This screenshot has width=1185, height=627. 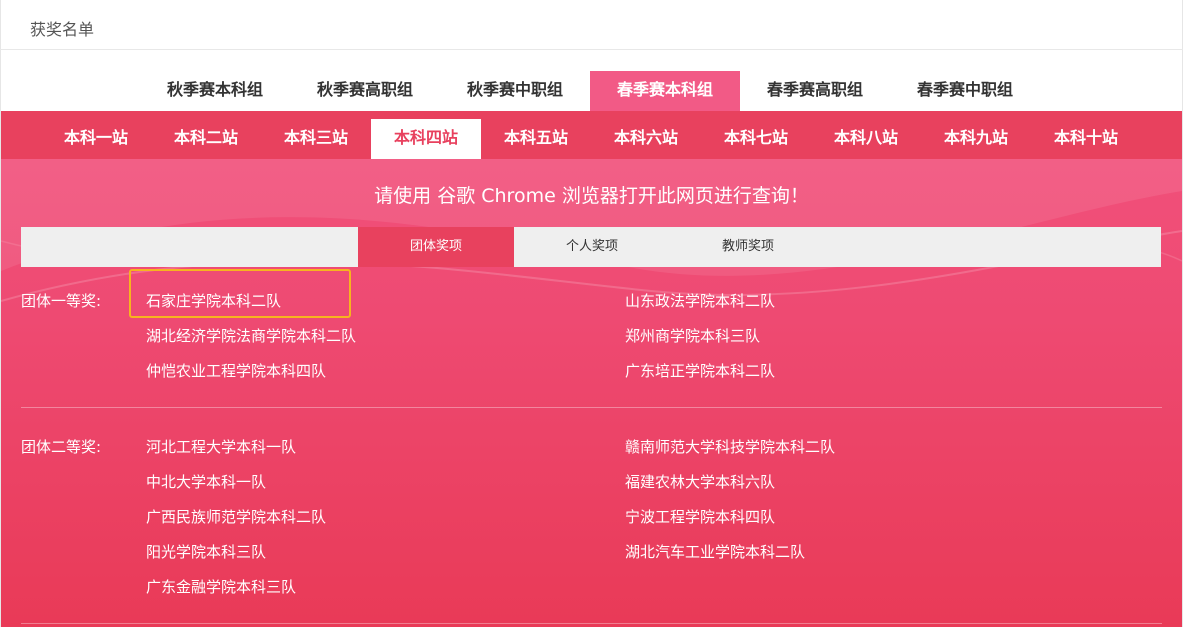 What do you see at coordinates (646, 139) in the screenshot?
I see `tab-station-6: 本科六站` at bounding box center [646, 139].